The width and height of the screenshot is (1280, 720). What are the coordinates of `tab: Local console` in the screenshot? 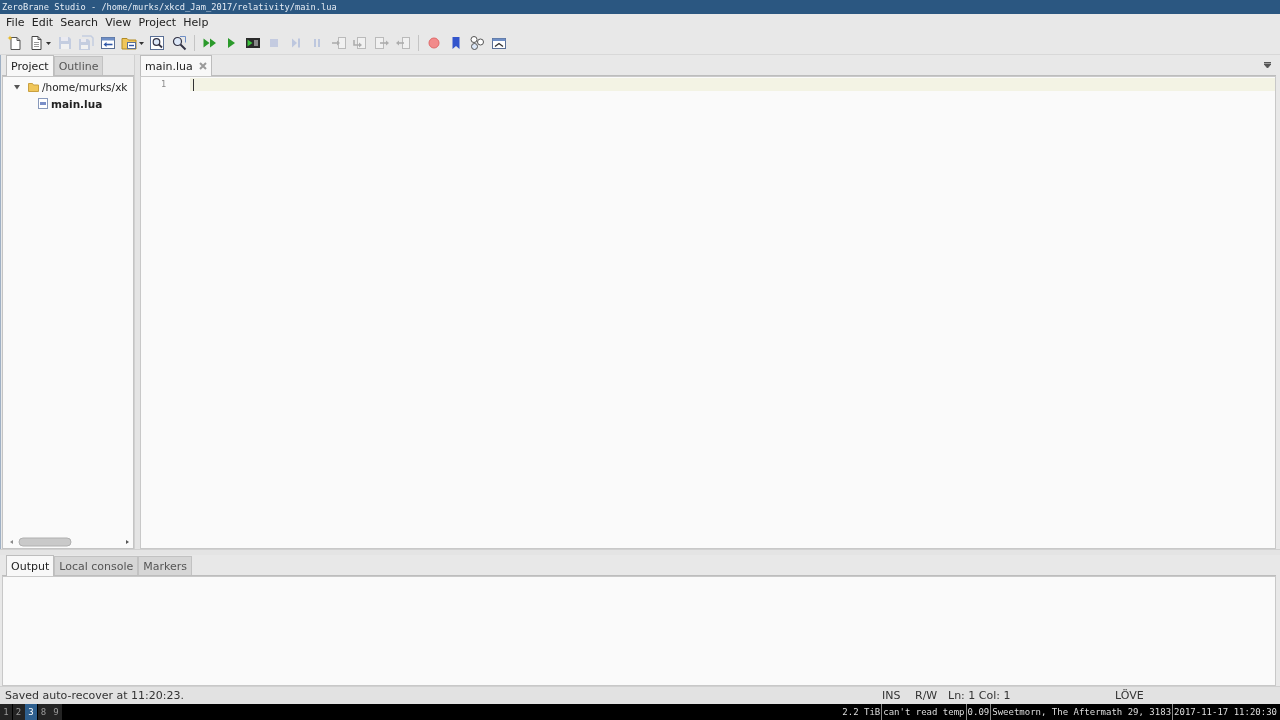 It's located at (96, 565).